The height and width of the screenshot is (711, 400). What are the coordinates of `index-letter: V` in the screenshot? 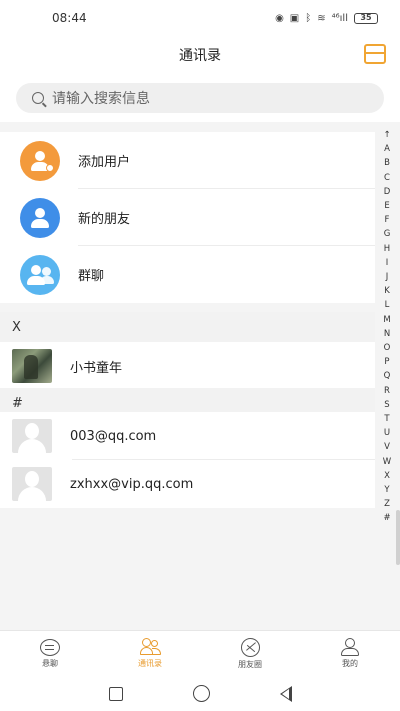 It's located at (387, 447).